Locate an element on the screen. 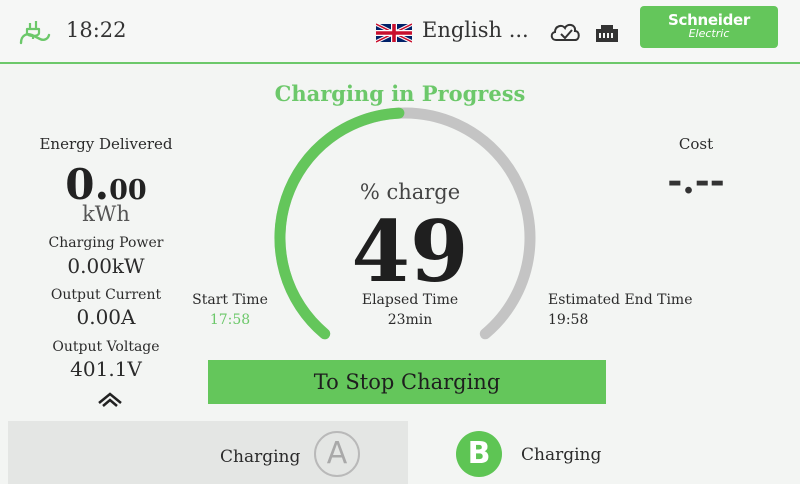 The height and width of the screenshot is (484, 800). connector-a-status: Charging is located at coordinates (260, 457).